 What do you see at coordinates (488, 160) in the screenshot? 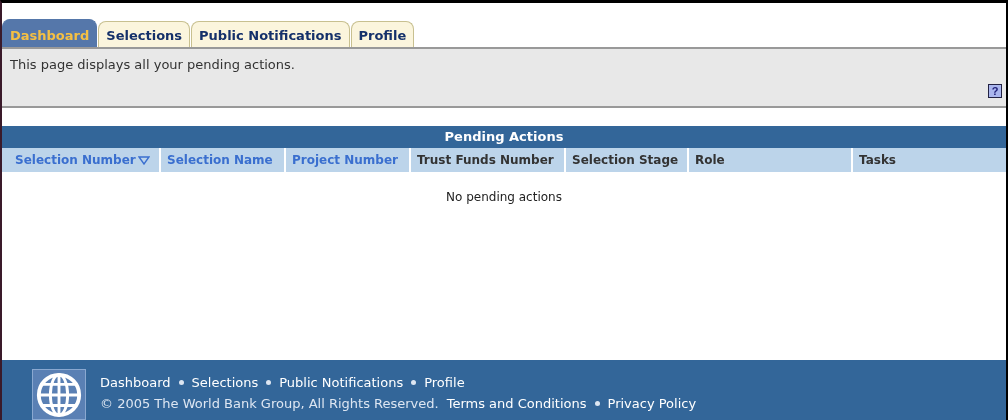
I see `column-header: Trust Funds Number` at bounding box center [488, 160].